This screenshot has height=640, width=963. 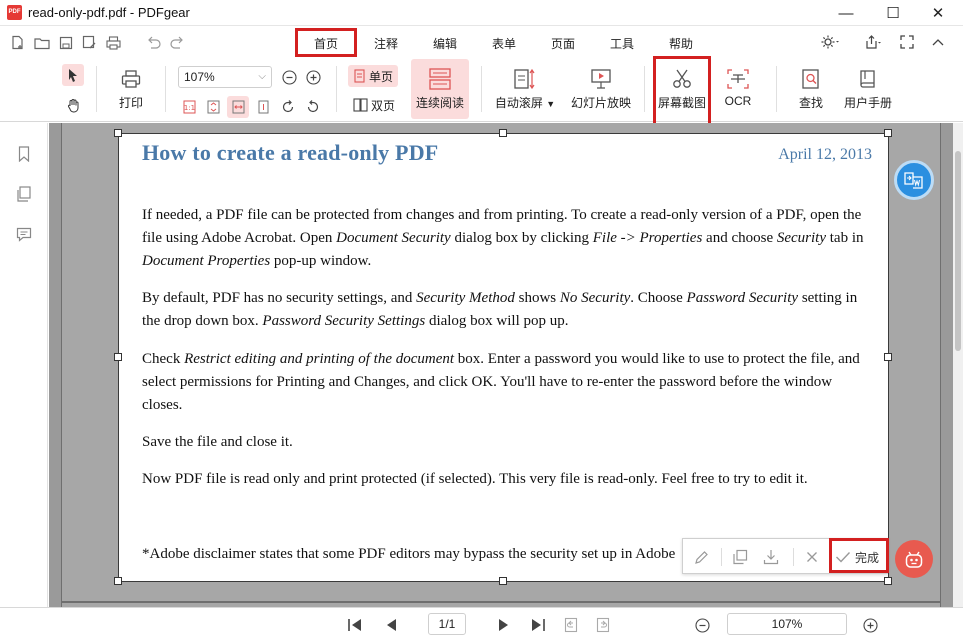 I want to click on zoom-in-icon, so click(x=313, y=77).